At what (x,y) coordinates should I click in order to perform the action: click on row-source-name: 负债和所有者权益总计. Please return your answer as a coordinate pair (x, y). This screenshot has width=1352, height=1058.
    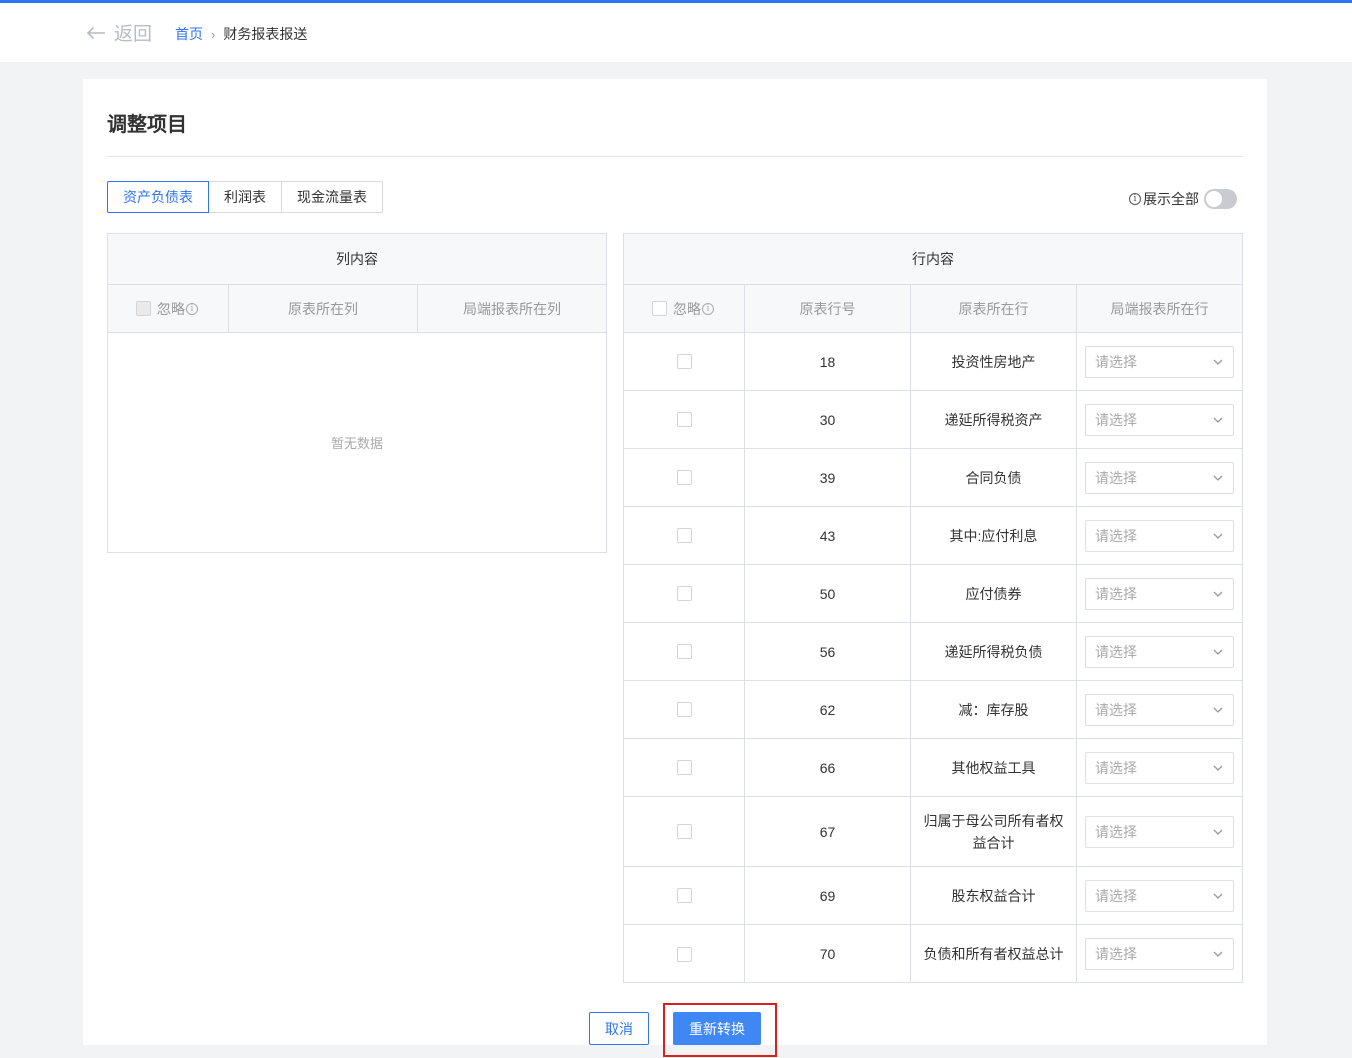
    Looking at the image, I should click on (993, 954).